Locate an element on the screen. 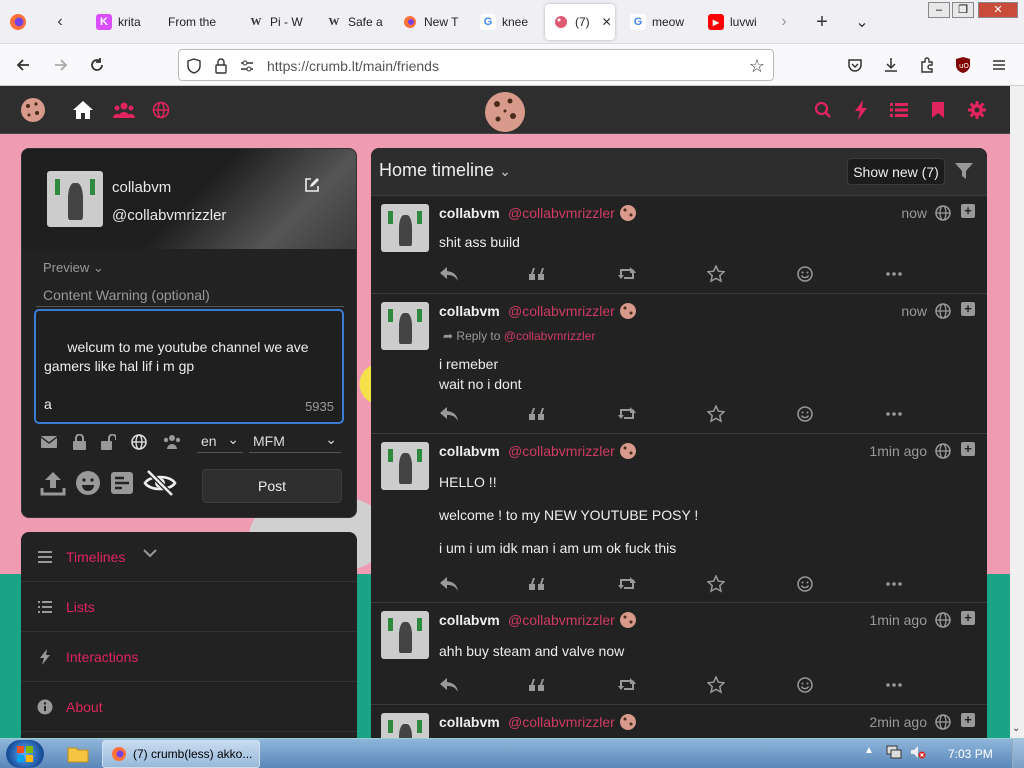 This screenshot has height=768, width=1024. tab-scroll-right-icon: › is located at coordinates (784, 22).